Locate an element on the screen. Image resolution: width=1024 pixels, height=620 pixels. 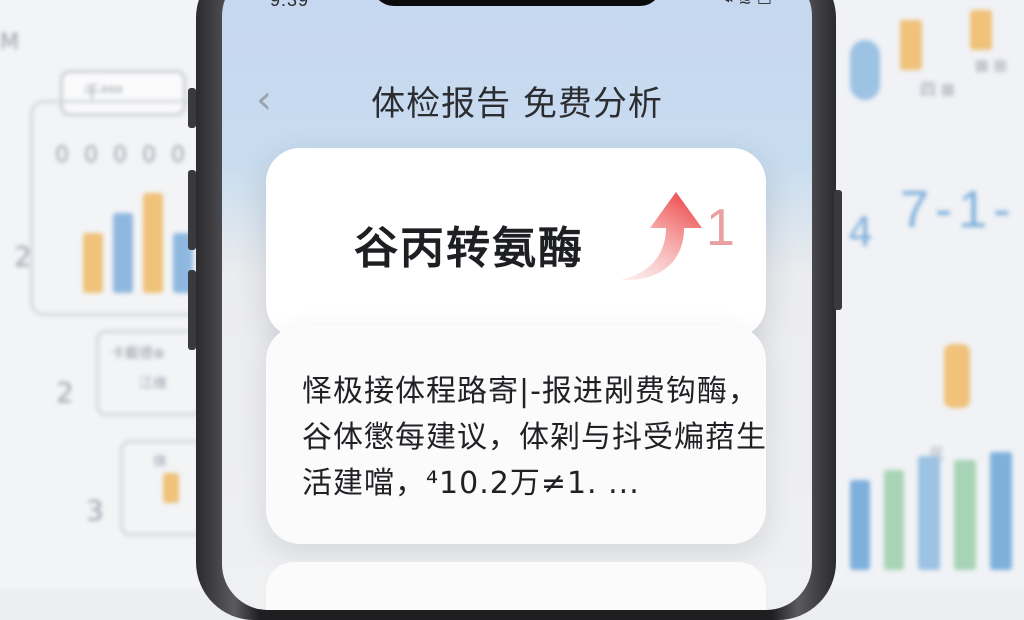
status-time: 9:39 is located at coordinates (290, 5).